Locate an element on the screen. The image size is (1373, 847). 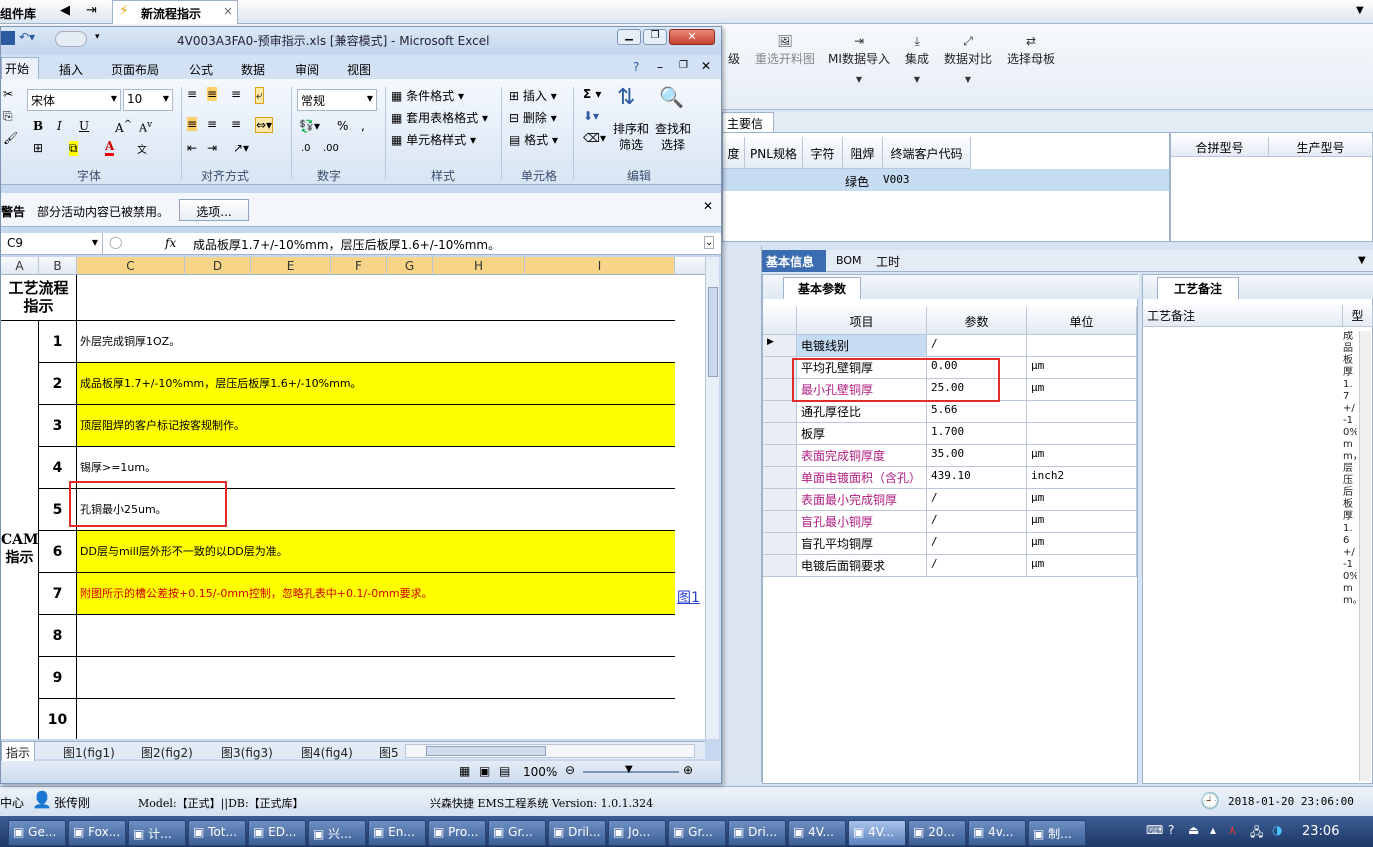
align-left-icon: ≡ is located at coordinates (192, 124).